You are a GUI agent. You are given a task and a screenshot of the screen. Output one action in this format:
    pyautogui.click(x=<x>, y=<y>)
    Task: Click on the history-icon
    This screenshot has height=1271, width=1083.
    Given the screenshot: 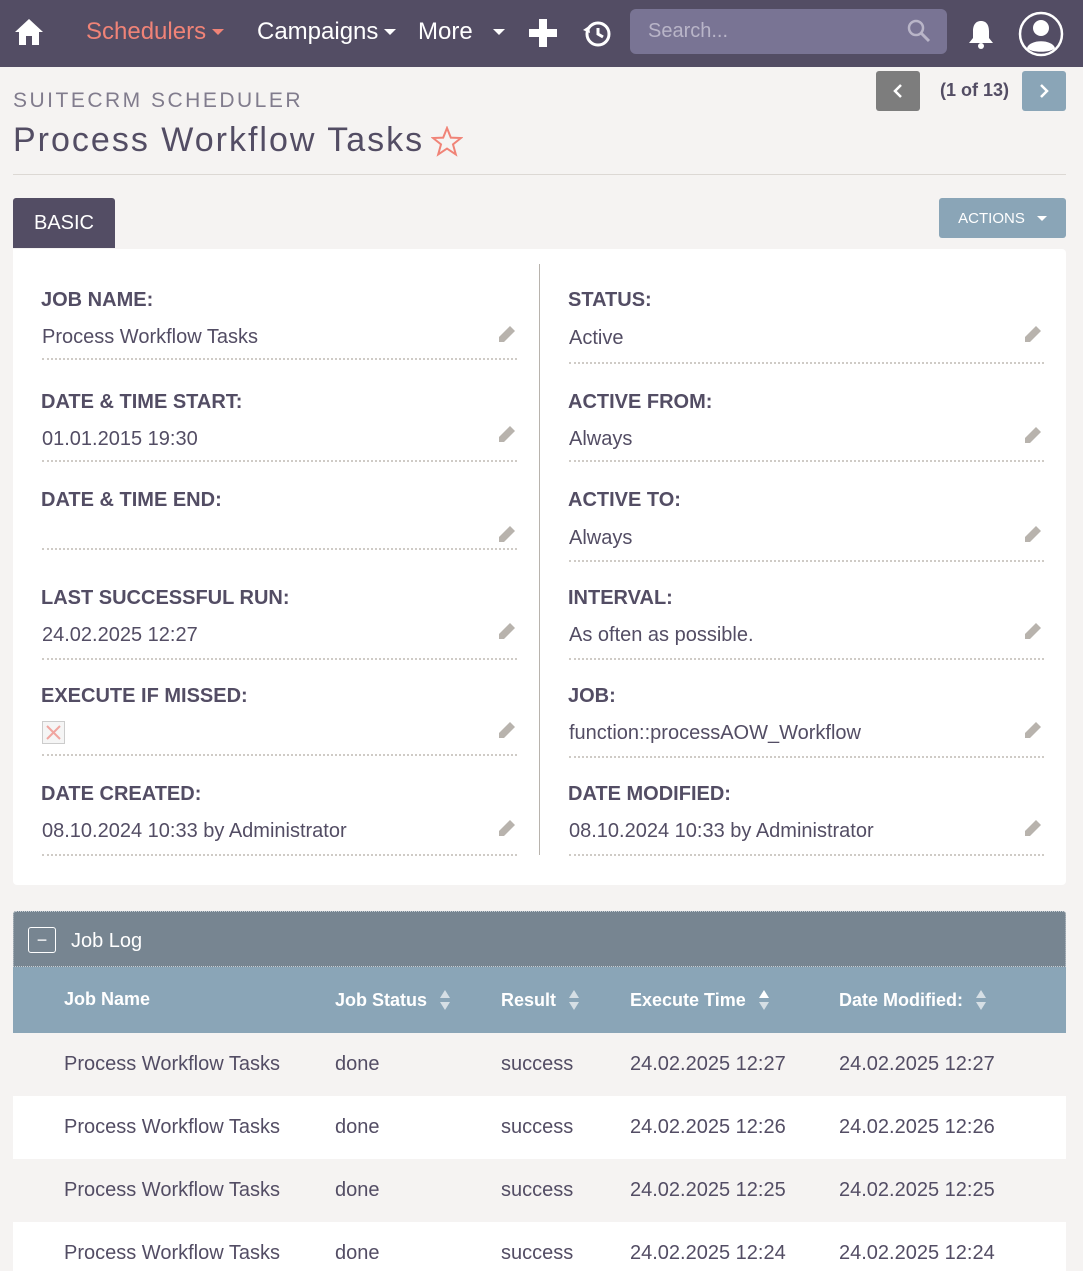 What is the action you would take?
    pyautogui.click(x=597, y=34)
    